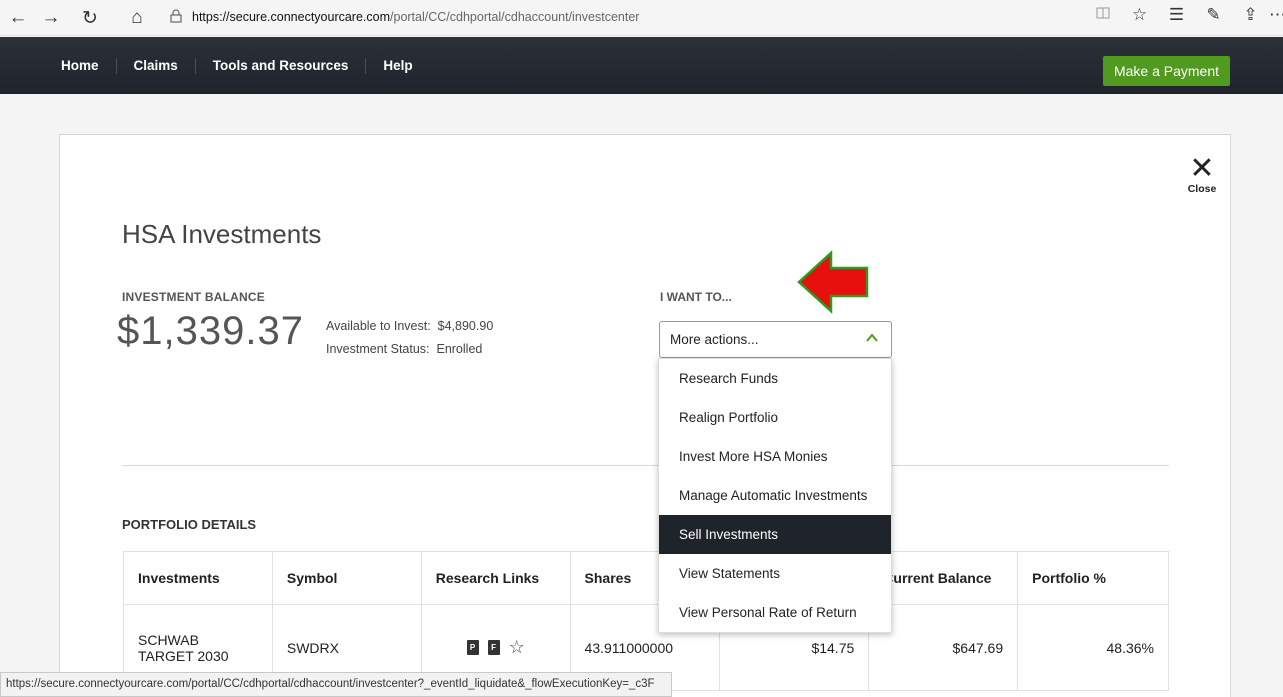  Describe the element at coordinates (775, 456) in the screenshot. I see `menu-item-invest-more: Invest More HSA Monies` at that location.